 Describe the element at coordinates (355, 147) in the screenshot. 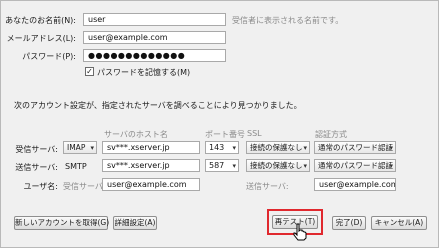

I see `incoming-auth-select: 通常のパスワード認証 ▾` at that location.